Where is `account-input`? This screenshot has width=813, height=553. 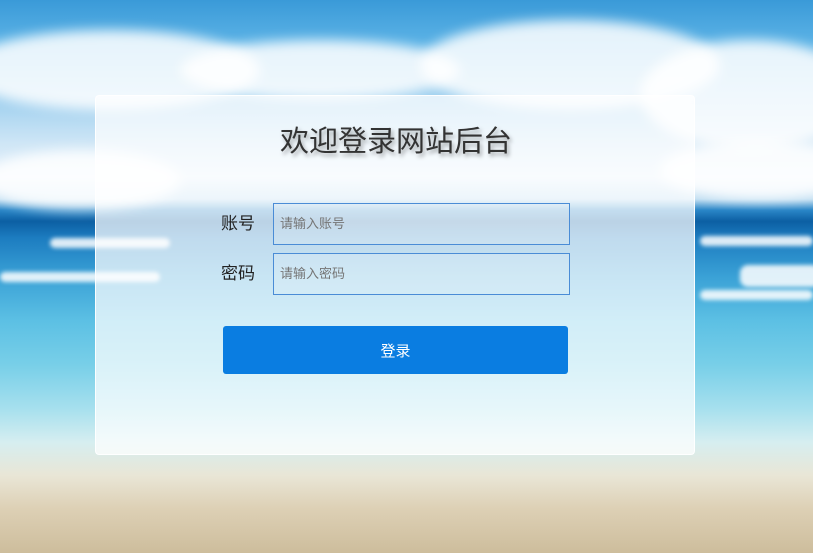
account-input is located at coordinates (421, 224).